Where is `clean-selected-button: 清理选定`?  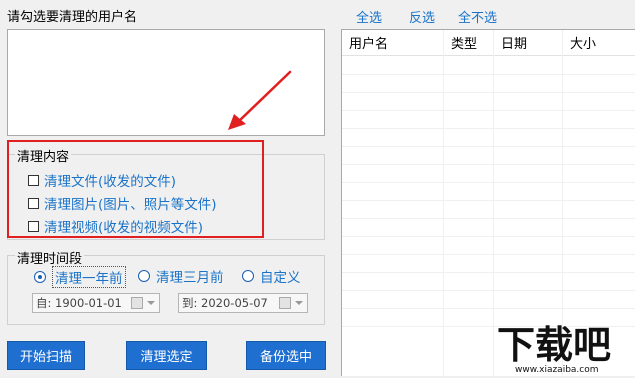 clean-selected-button: 清理选定 is located at coordinates (166, 355).